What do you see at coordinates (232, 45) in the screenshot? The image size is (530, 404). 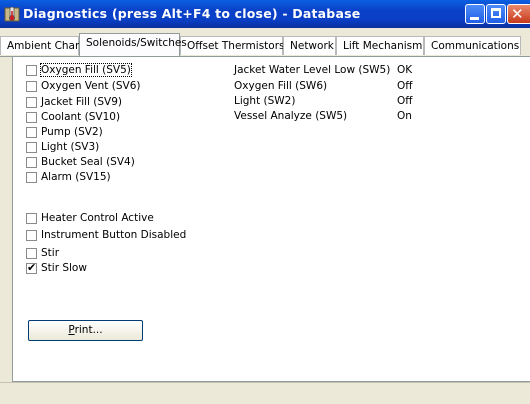 I see `tab-offset-thermistors: Offset Thermistors` at bounding box center [232, 45].